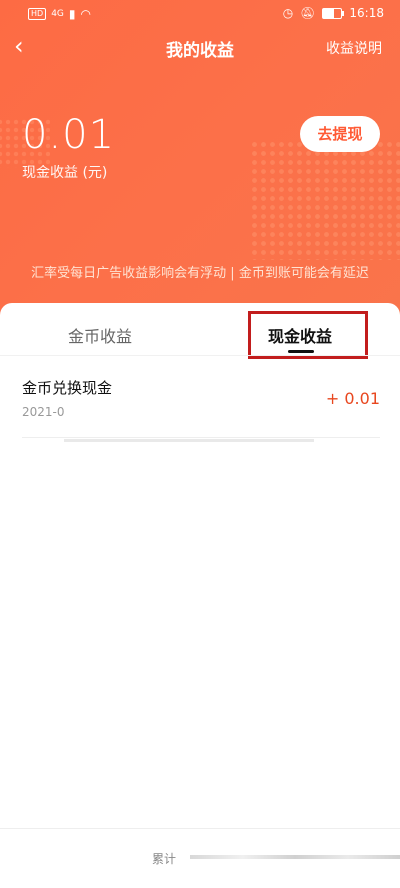 The width and height of the screenshot is (400, 888). Describe the element at coordinates (201, 437) in the screenshot. I see `divider` at that location.